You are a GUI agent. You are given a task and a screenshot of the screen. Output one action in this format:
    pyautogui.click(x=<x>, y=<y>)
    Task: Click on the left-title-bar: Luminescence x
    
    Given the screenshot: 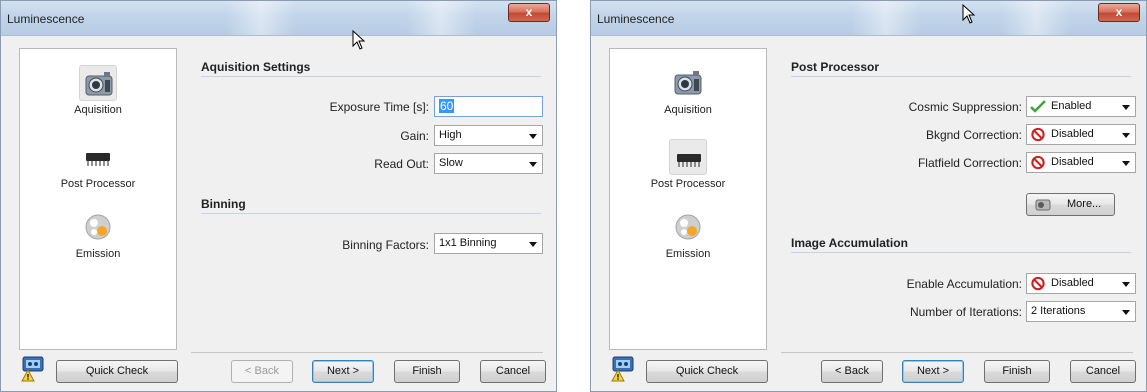 What is the action you would take?
    pyautogui.click(x=278, y=18)
    